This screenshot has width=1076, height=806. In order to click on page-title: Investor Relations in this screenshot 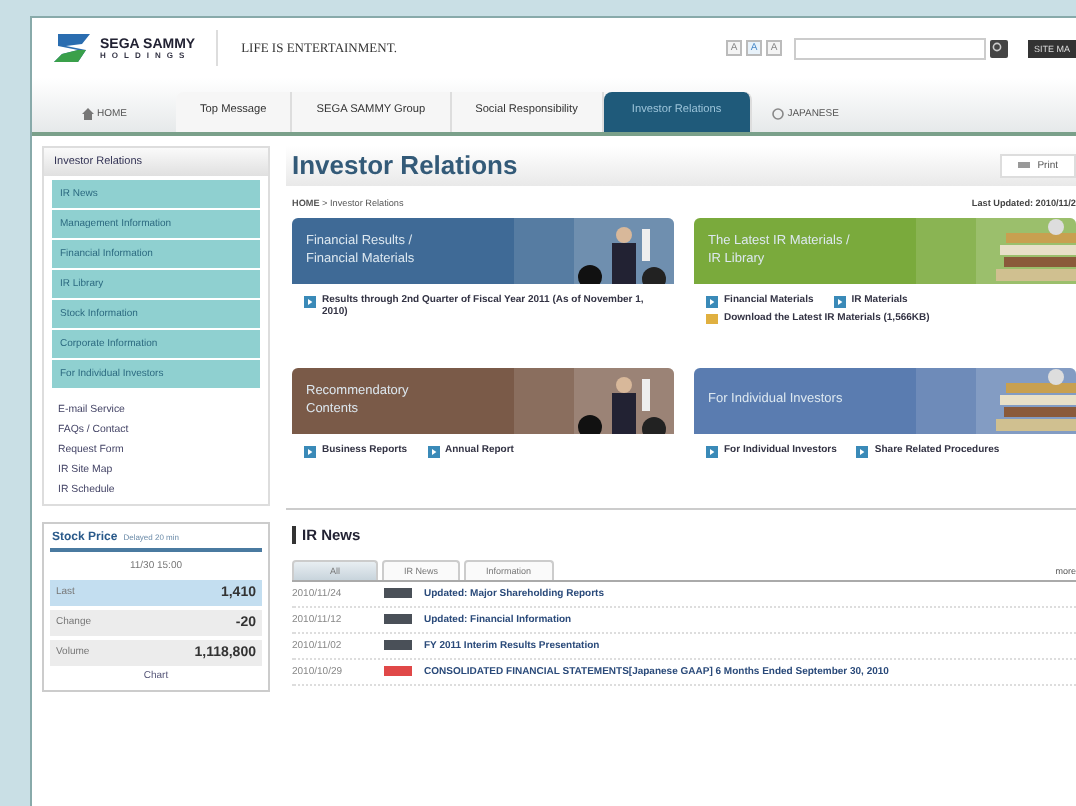, I will do `click(405, 165)`.